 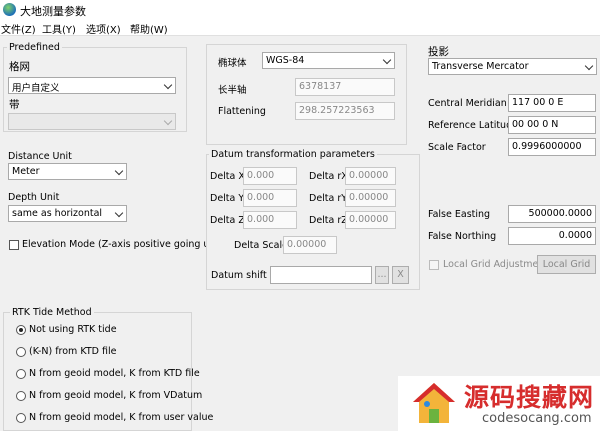 What do you see at coordinates (261, 245) in the screenshot?
I see `delta-scale-label: Delta Scale` at bounding box center [261, 245].